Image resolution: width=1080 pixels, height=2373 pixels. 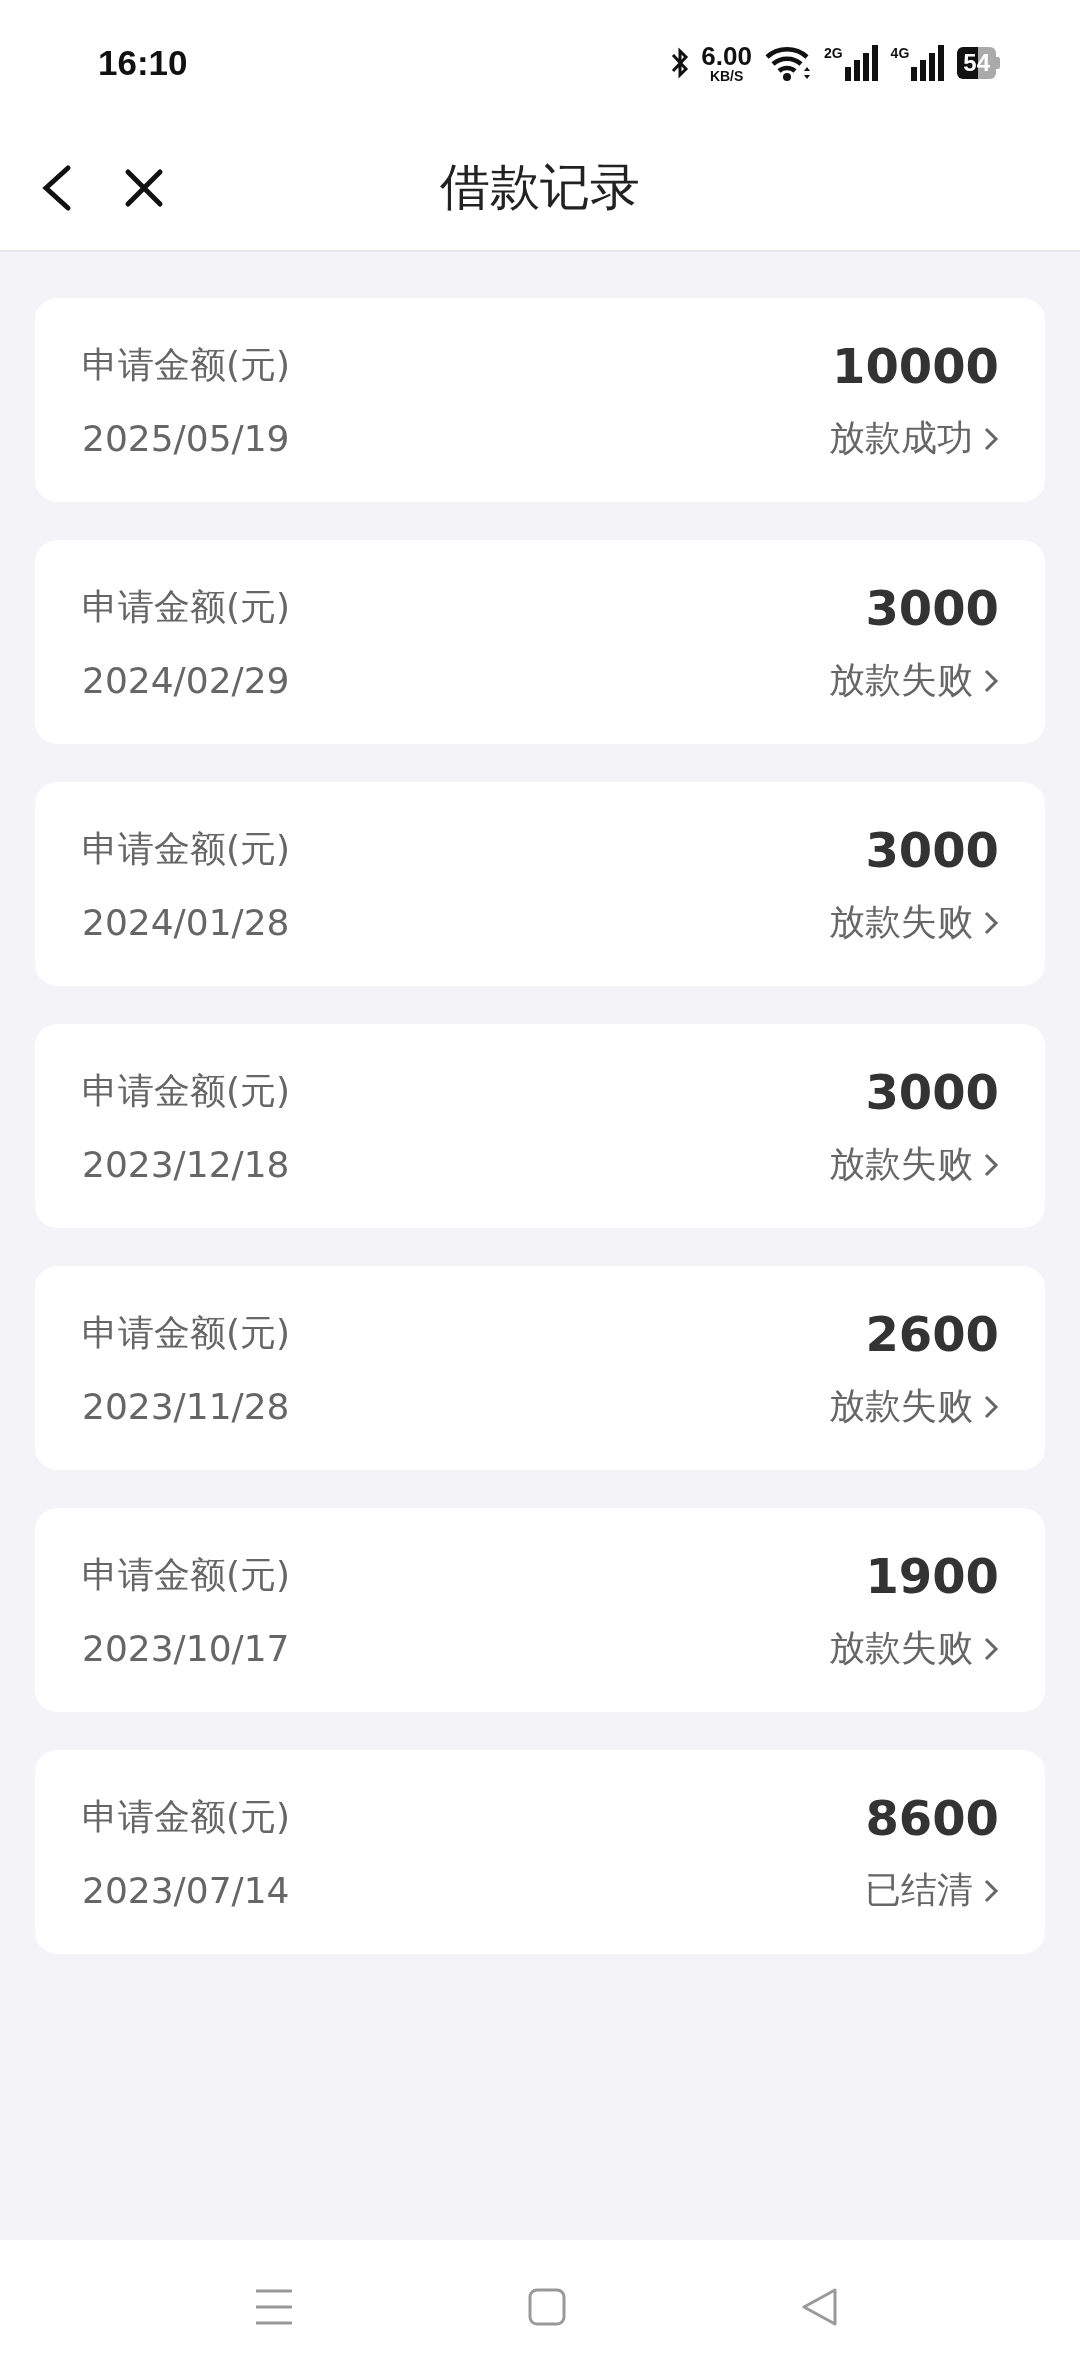 What do you see at coordinates (144, 187) in the screenshot?
I see `close-button` at bounding box center [144, 187].